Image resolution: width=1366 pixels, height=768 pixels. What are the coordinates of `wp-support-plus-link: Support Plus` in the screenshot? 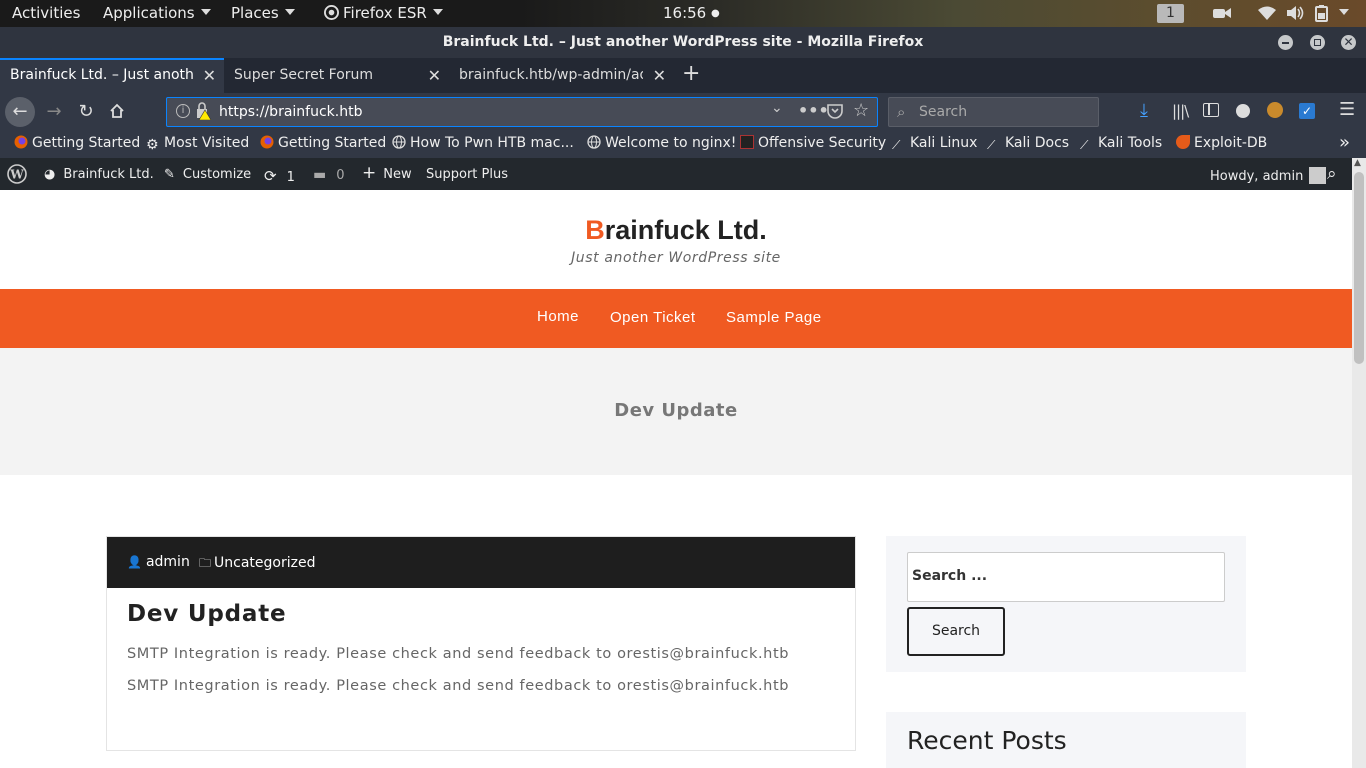 It's located at (467, 174).